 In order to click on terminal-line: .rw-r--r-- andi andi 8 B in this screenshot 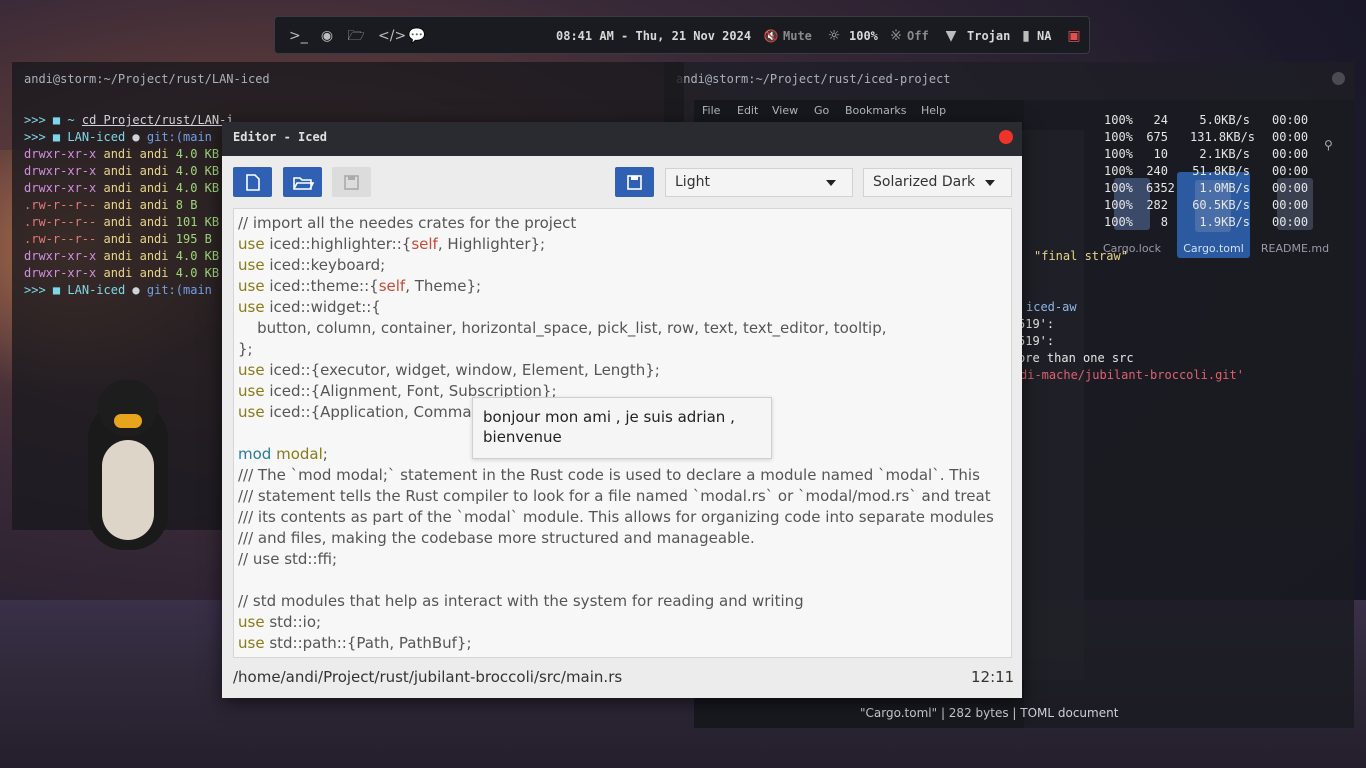, I will do `click(110, 205)`.